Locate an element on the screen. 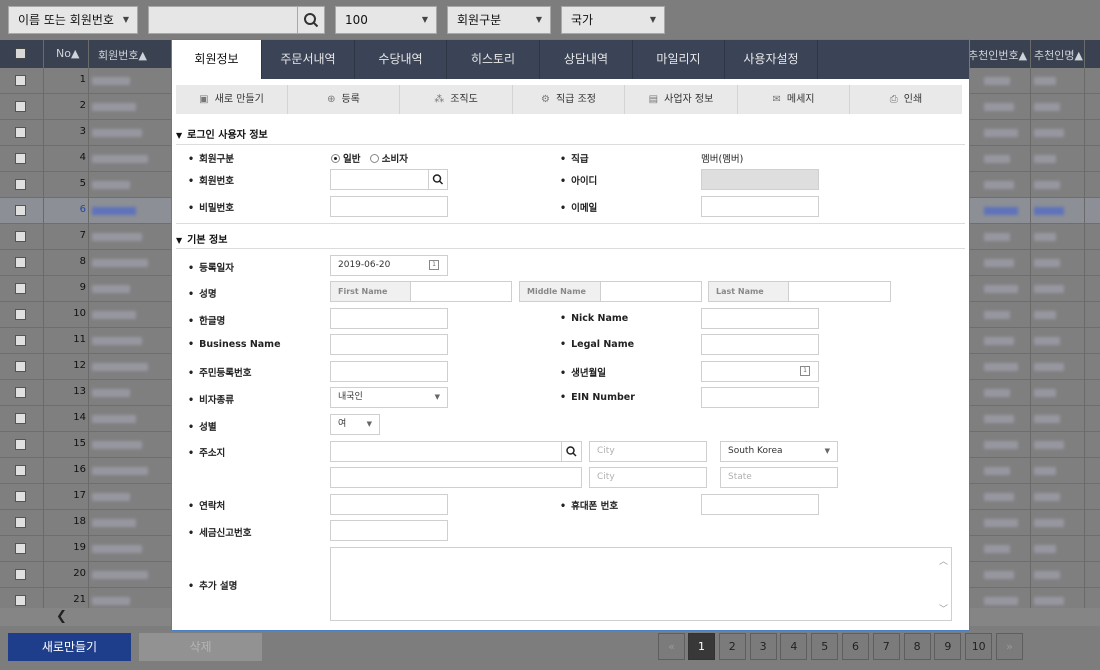  page-size-select: 100 ▼ is located at coordinates (386, 20).